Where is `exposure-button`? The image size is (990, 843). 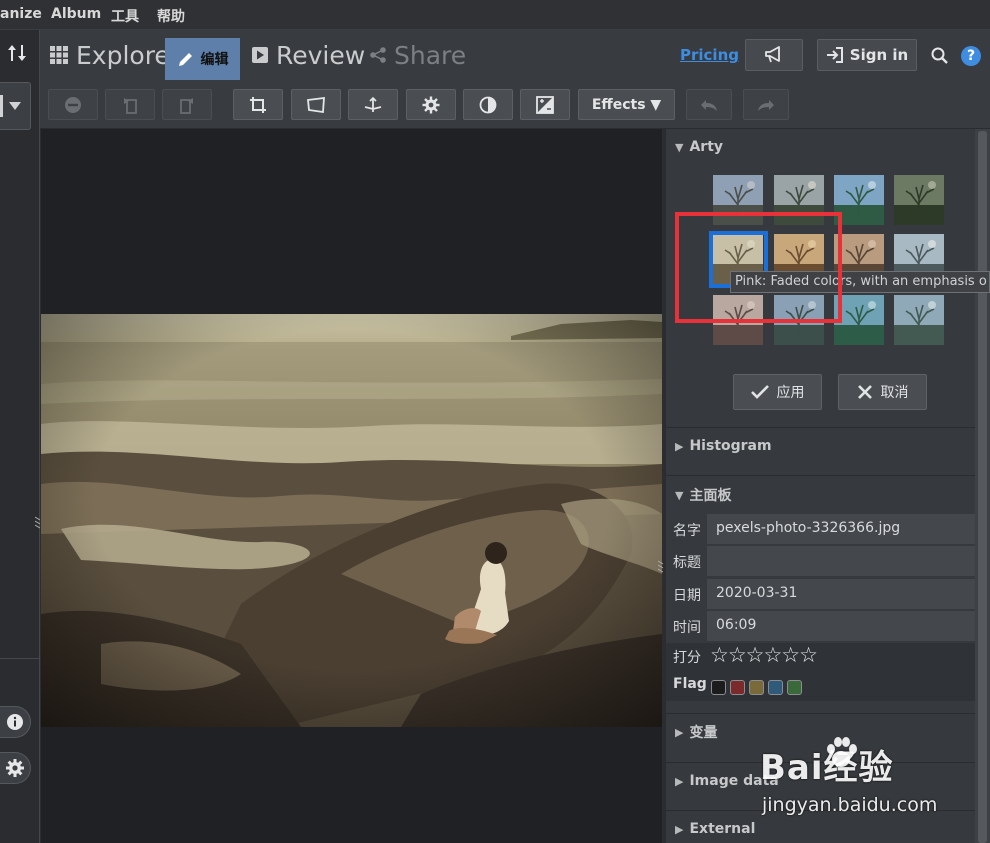
exposure-button is located at coordinates (545, 104).